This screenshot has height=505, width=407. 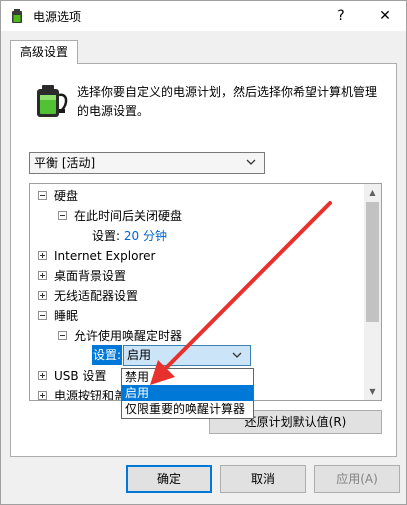 I want to click on tree-item-wireless-adapter: 无线适配器设置, so click(x=88, y=296).